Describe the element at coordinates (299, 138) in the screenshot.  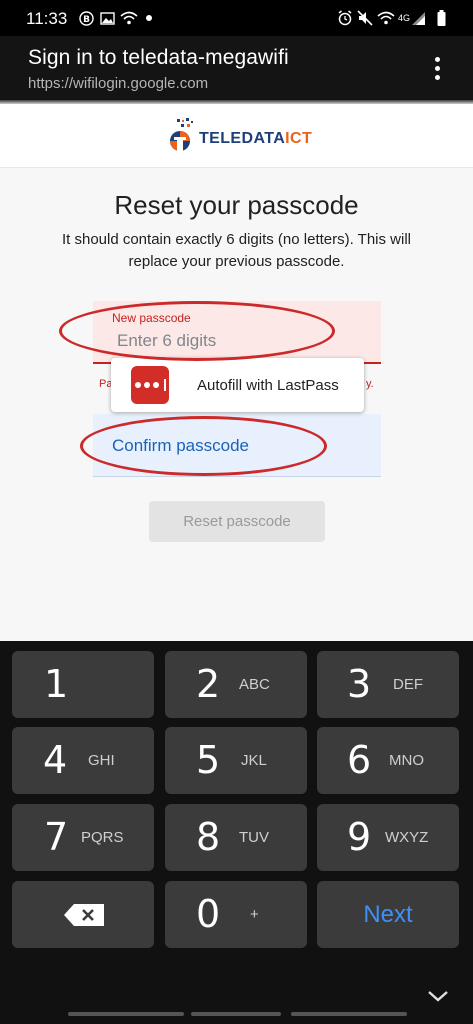
I see `brand-name-part2: ICT` at that location.